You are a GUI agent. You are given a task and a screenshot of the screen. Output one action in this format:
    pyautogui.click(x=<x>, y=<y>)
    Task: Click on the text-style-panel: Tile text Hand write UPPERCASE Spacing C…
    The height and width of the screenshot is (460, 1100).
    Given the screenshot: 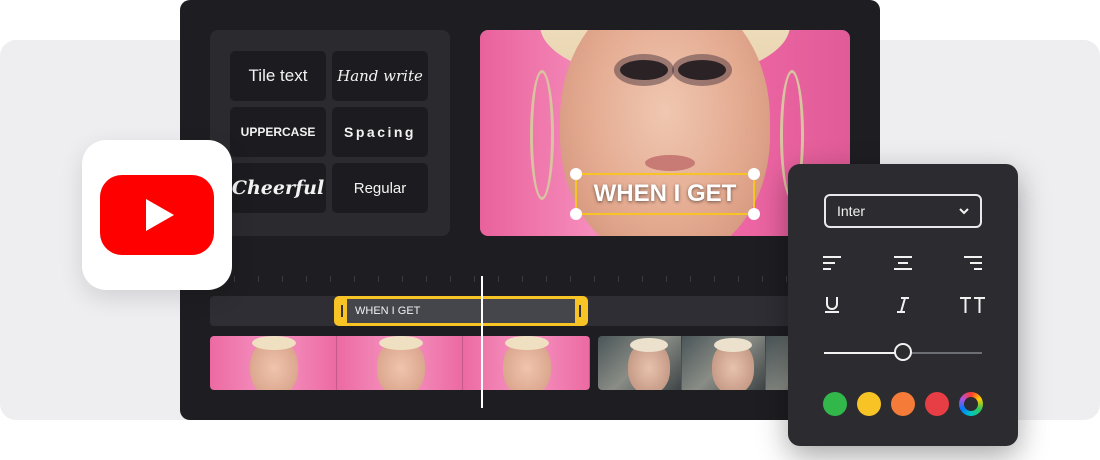 What is the action you would take?
    pyautogui.click(x=330, y=133)
    